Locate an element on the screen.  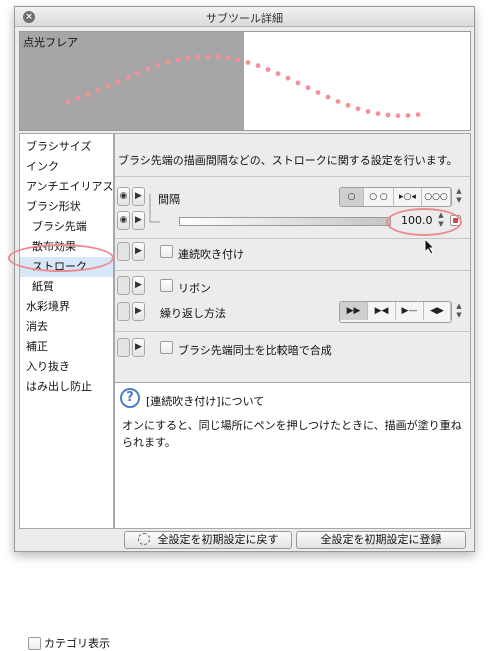
category-item: 紙質 is located at coordinates (66, 287).